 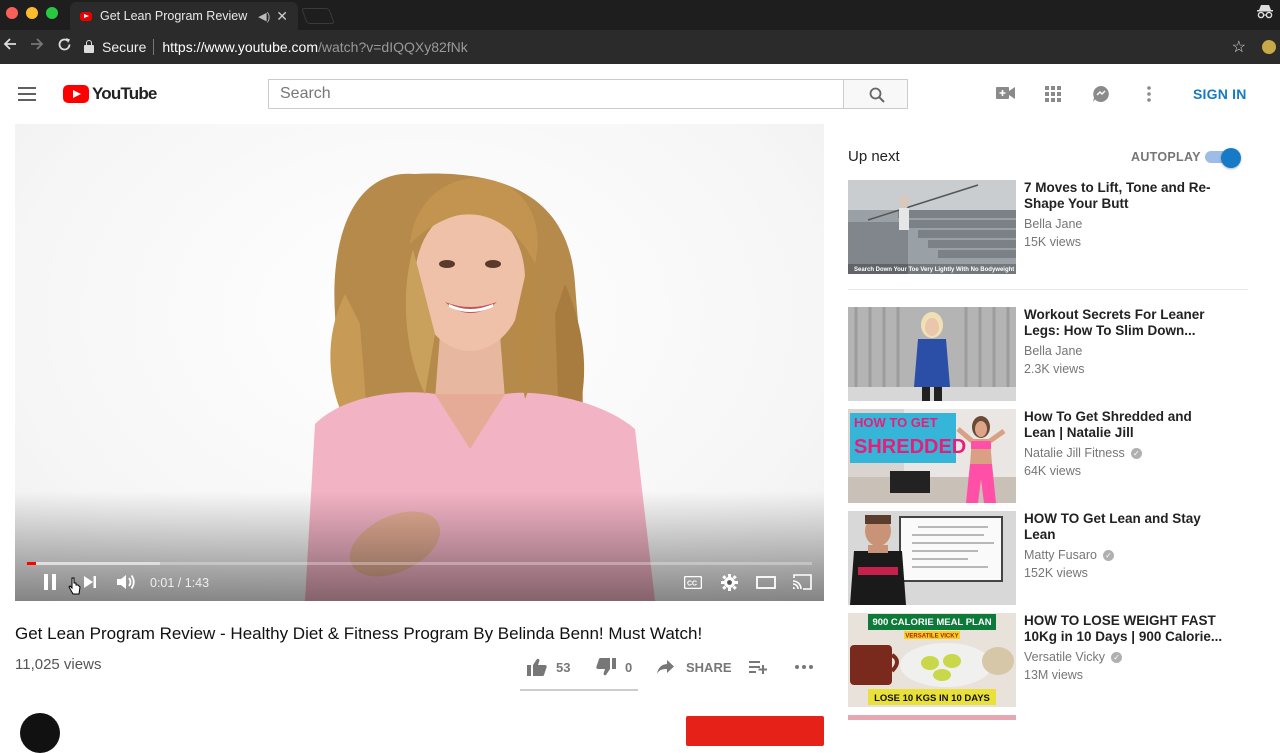 What do you see at coordinates (1048, 717) in the screenshot?
I see `recommended-video` at bounding box center [1048, 717].